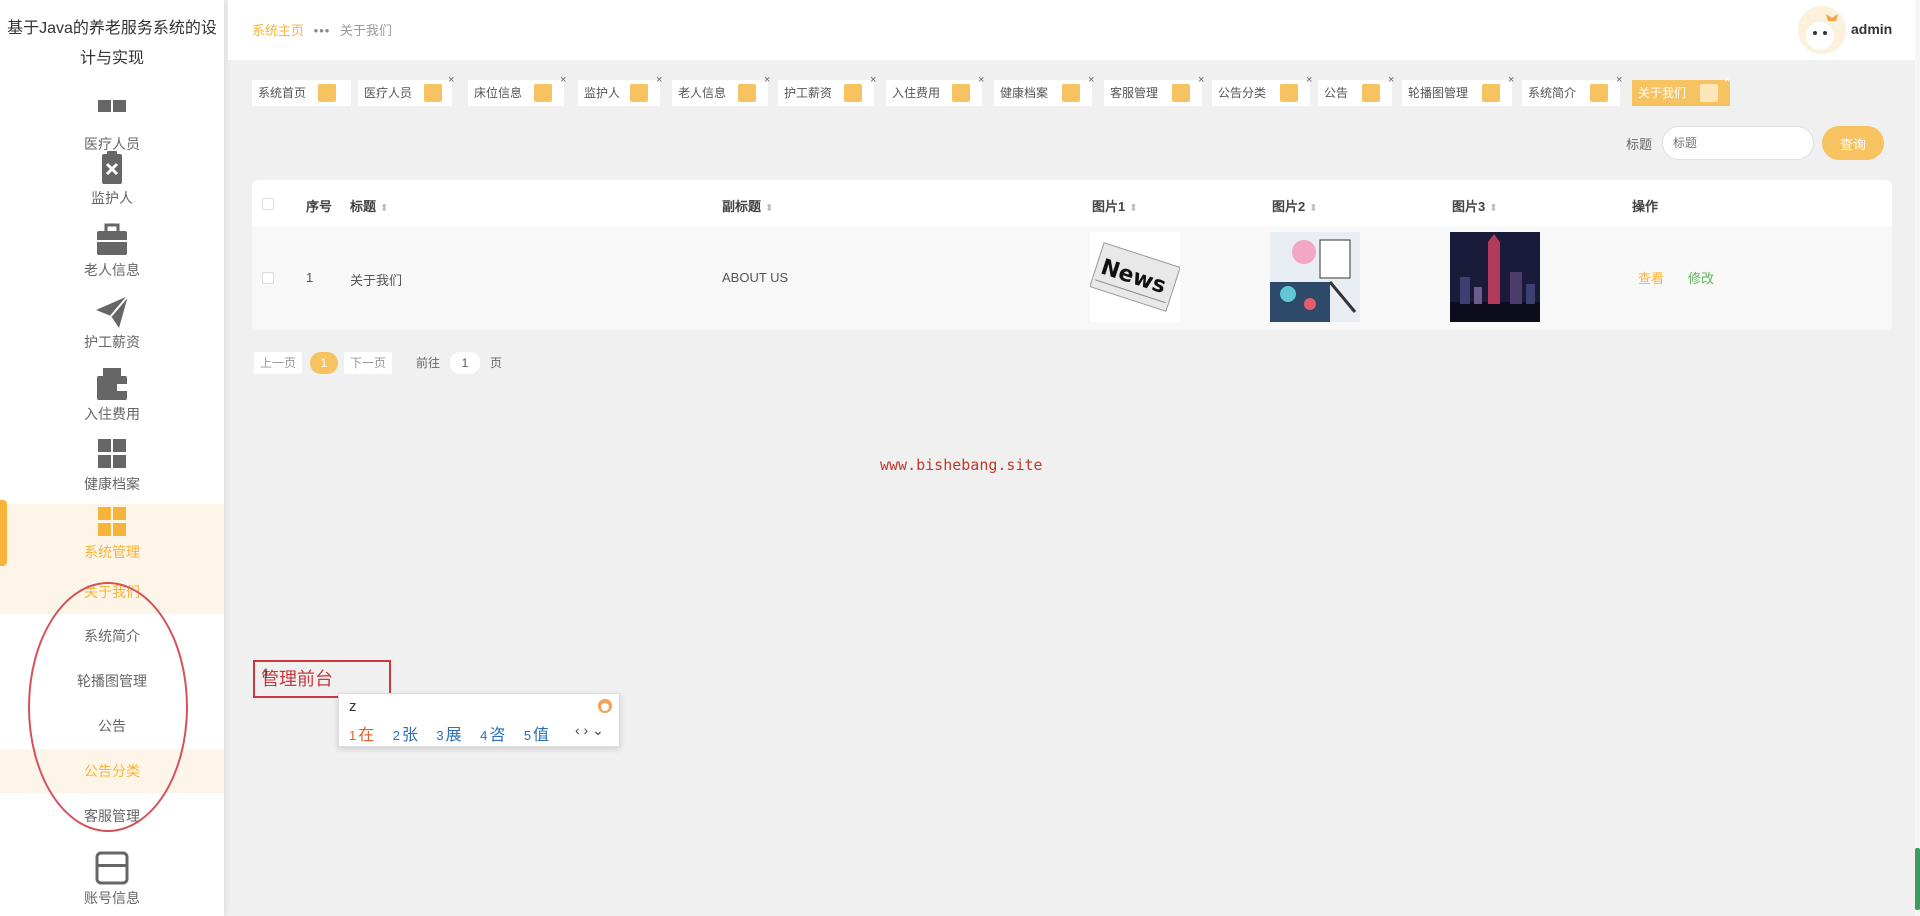  I want to click on ime-candidate: 5值, so click(543, 735).